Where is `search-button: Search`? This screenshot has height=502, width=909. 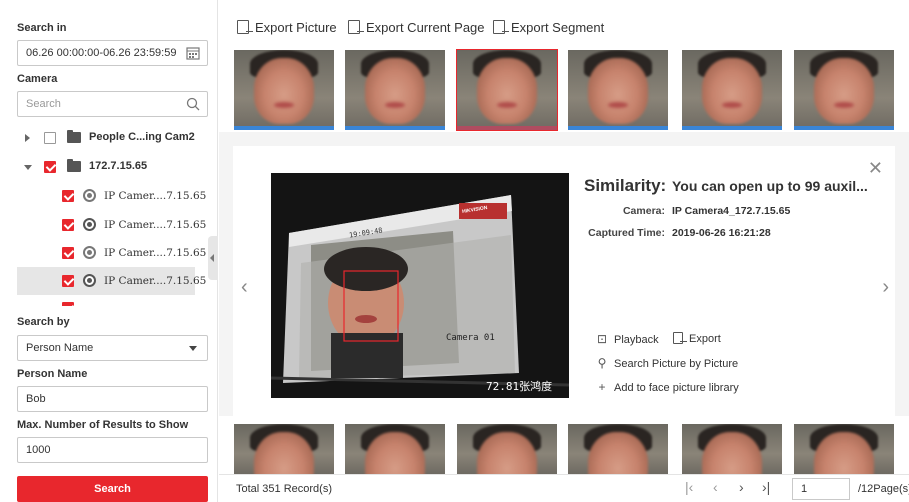 search-button: Search is located at coordinates (112, 489).